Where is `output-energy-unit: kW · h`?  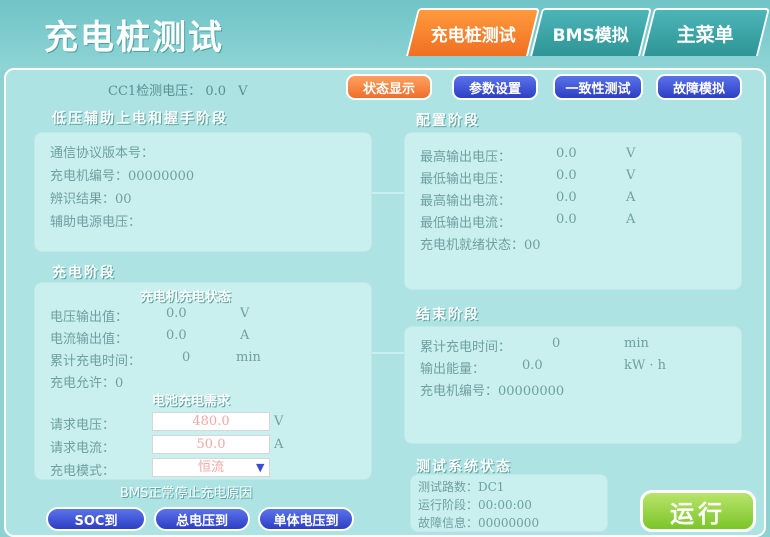 output-energy-unit: kW · h is located at coordinates (645, 365).